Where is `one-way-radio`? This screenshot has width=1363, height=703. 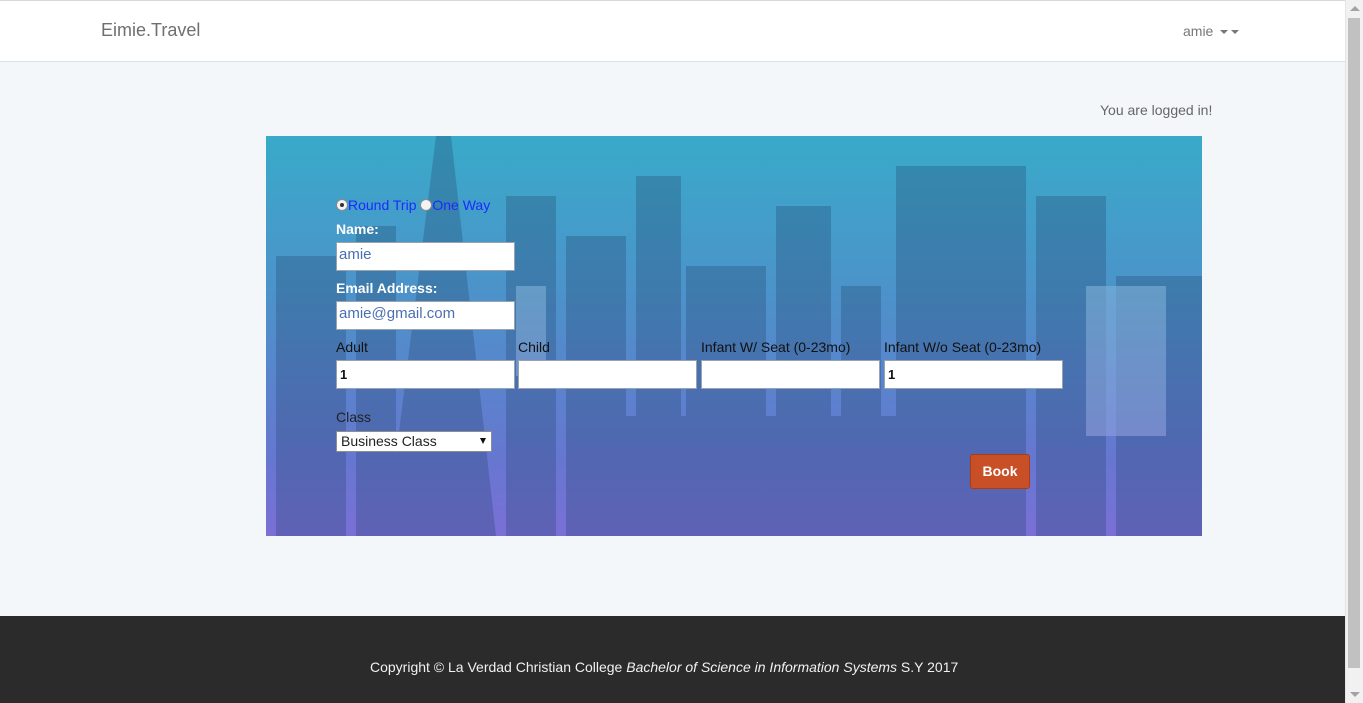
one-way-radio is located at coordinates (426, 205).